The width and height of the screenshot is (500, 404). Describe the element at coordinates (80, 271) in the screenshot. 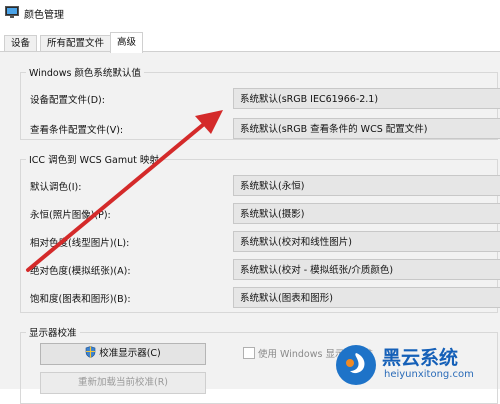

I see `absolute-colorimetric-label: 绝对色度(模拟纸张)(A):` at that location.